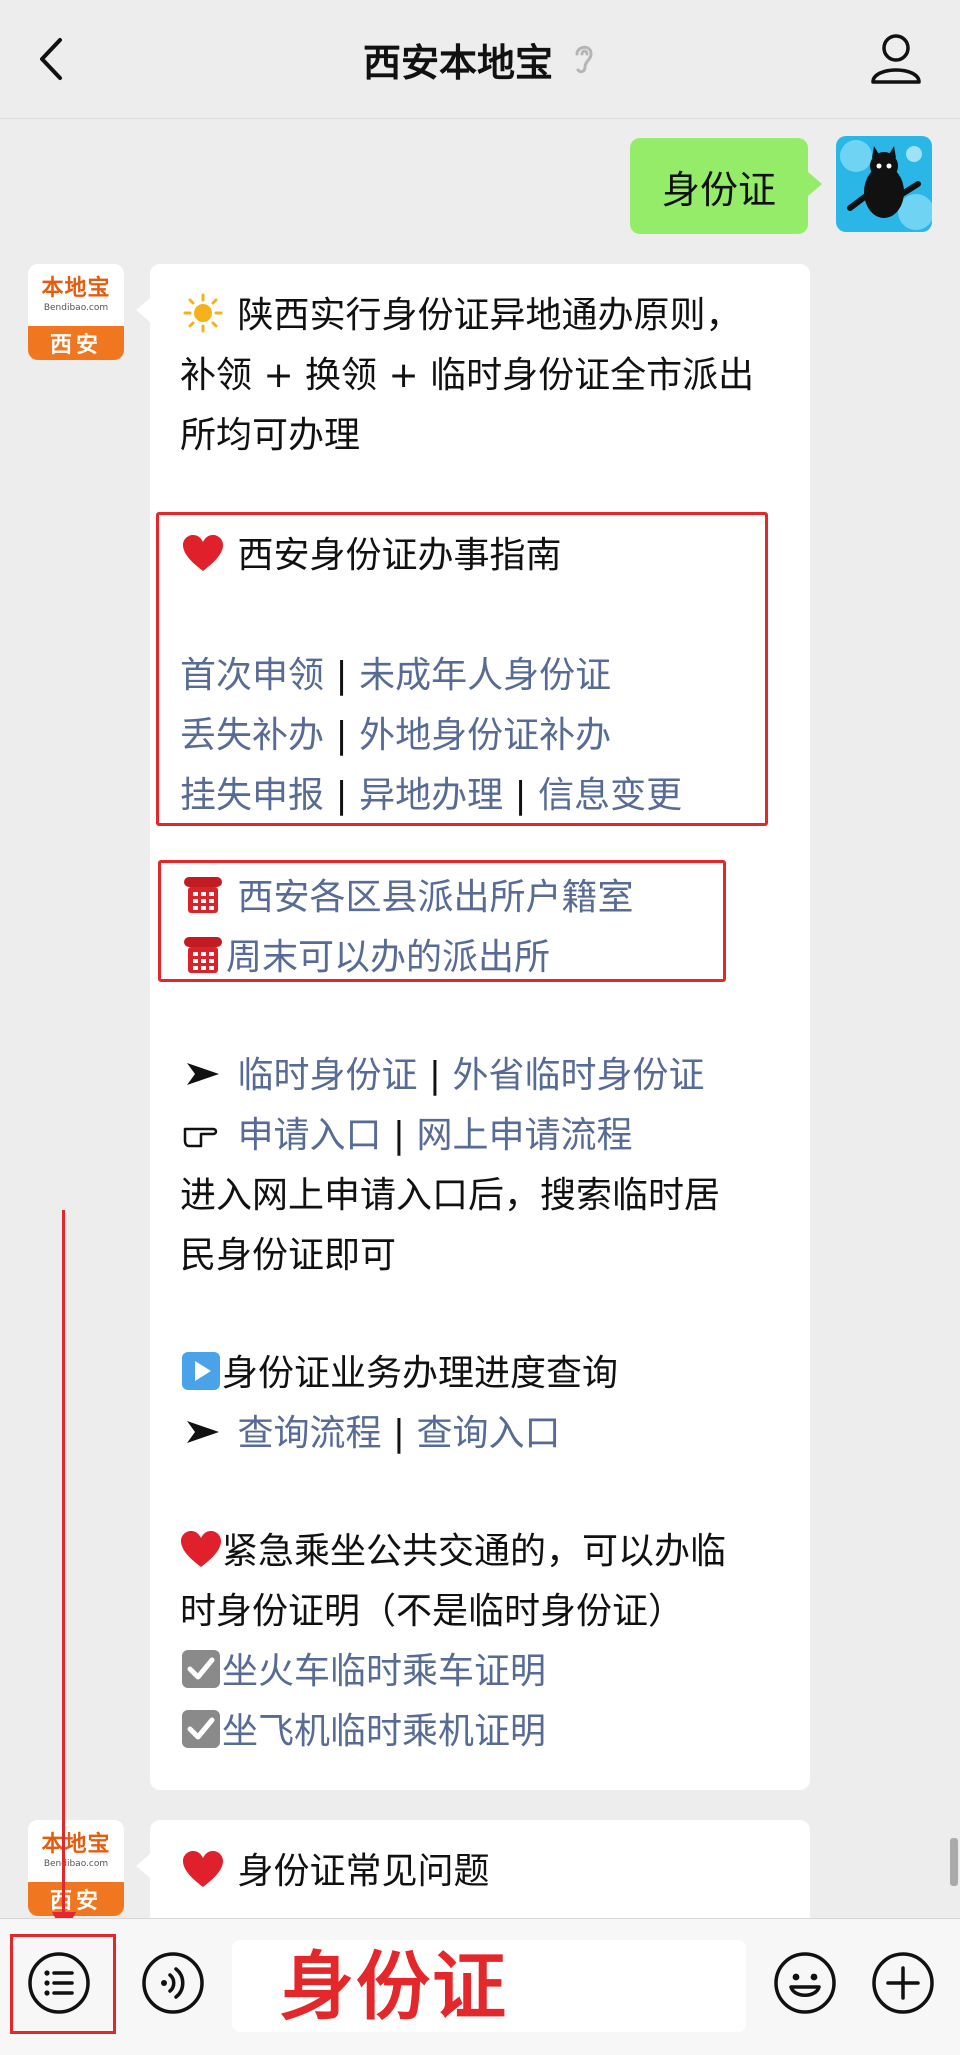  Describe the element at coordinates (474, 1551) in the screenshot. I see `emergency-text-1: 紧急乘坐公共交通的，可以办临` at that location.